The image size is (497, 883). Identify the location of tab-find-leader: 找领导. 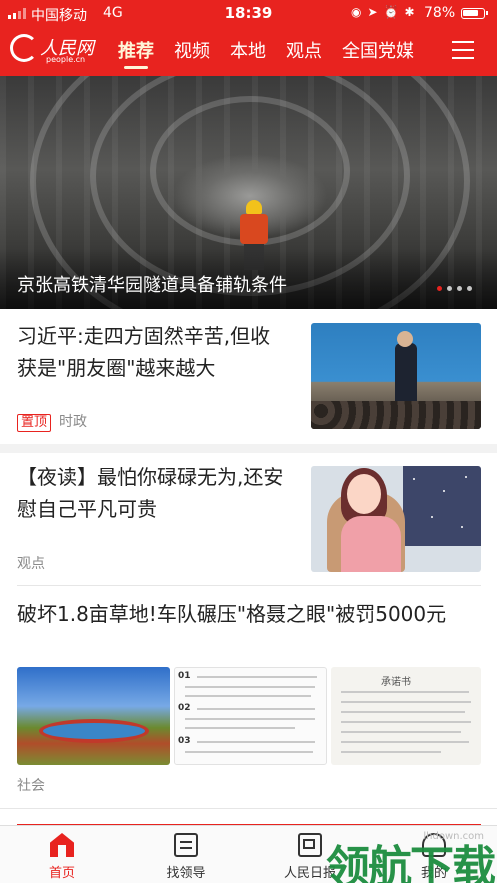
(186, 854).